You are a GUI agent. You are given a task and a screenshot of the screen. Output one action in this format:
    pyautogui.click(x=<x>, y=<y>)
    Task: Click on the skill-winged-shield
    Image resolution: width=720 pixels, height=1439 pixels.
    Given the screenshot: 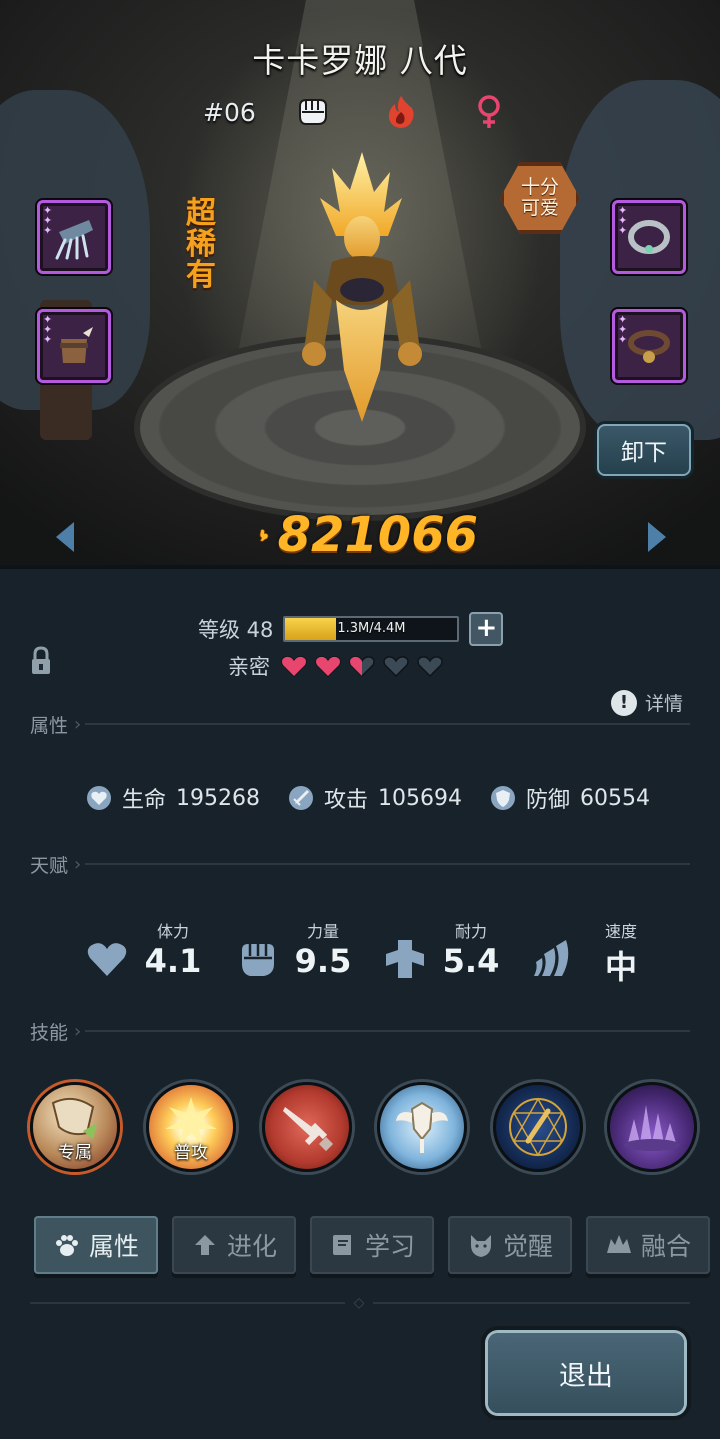 What is the action you would take?
    pyautogui.click(x=422, y=1127)
    